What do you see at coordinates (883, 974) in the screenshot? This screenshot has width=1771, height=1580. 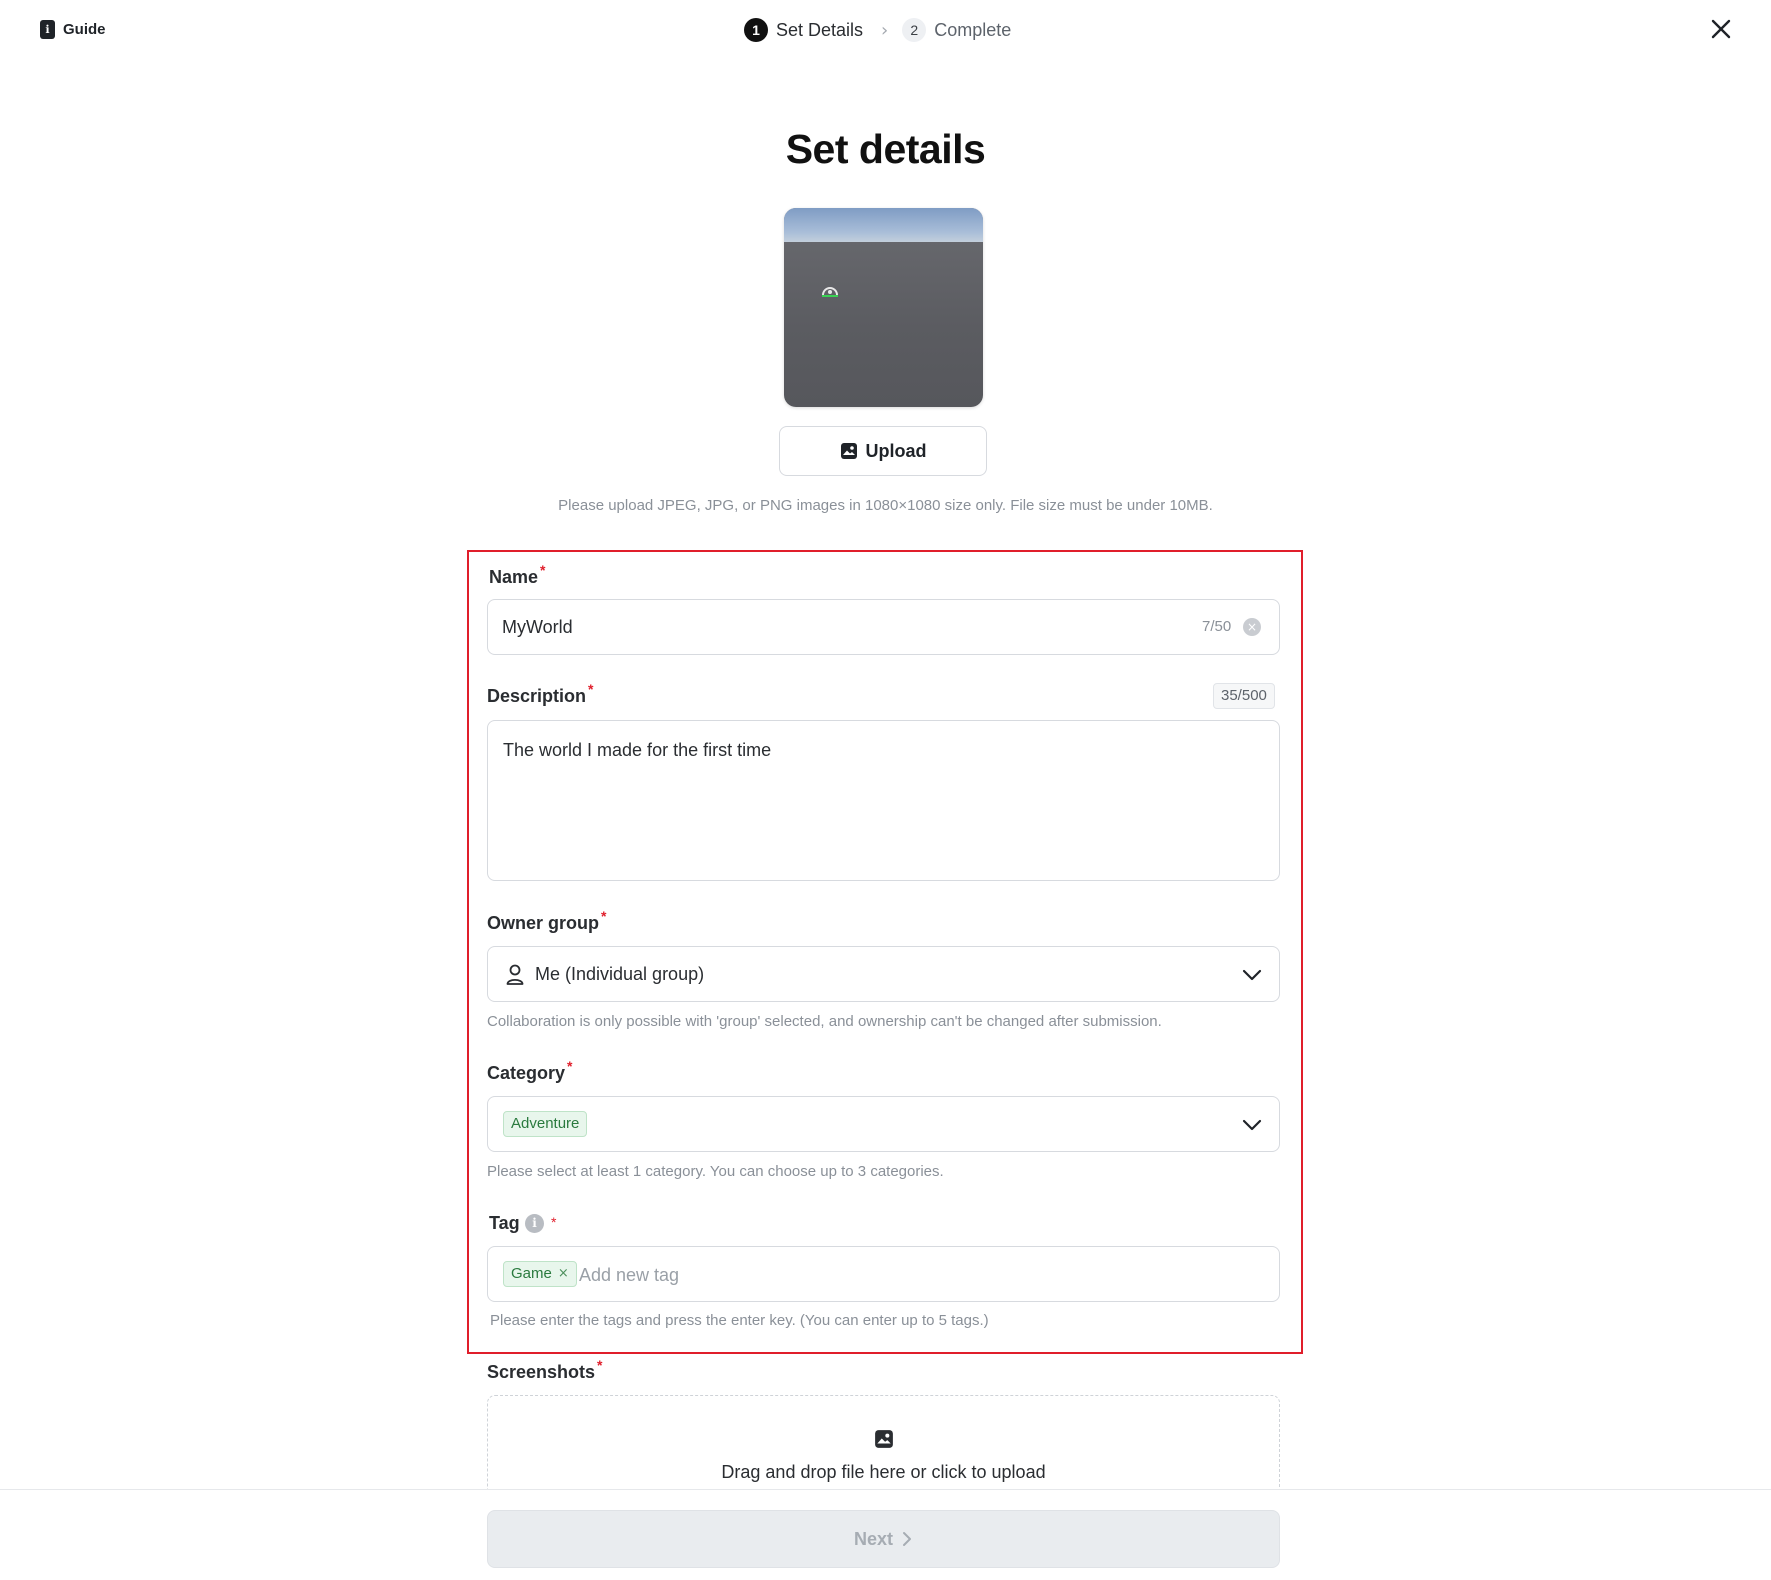 I see `owner-group-select: Me (Individual group)` at bounding box center [883, 974].